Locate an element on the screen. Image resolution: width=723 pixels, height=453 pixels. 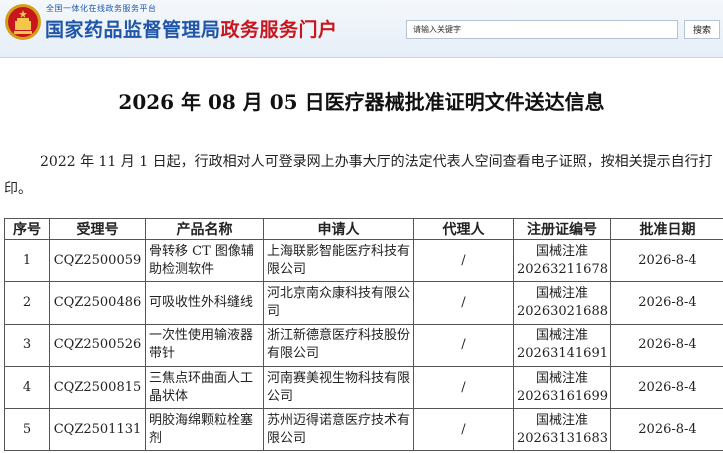
cell-product: 骨转移 CT 图像辅助检测软件 is located at coordinates (204, 260).